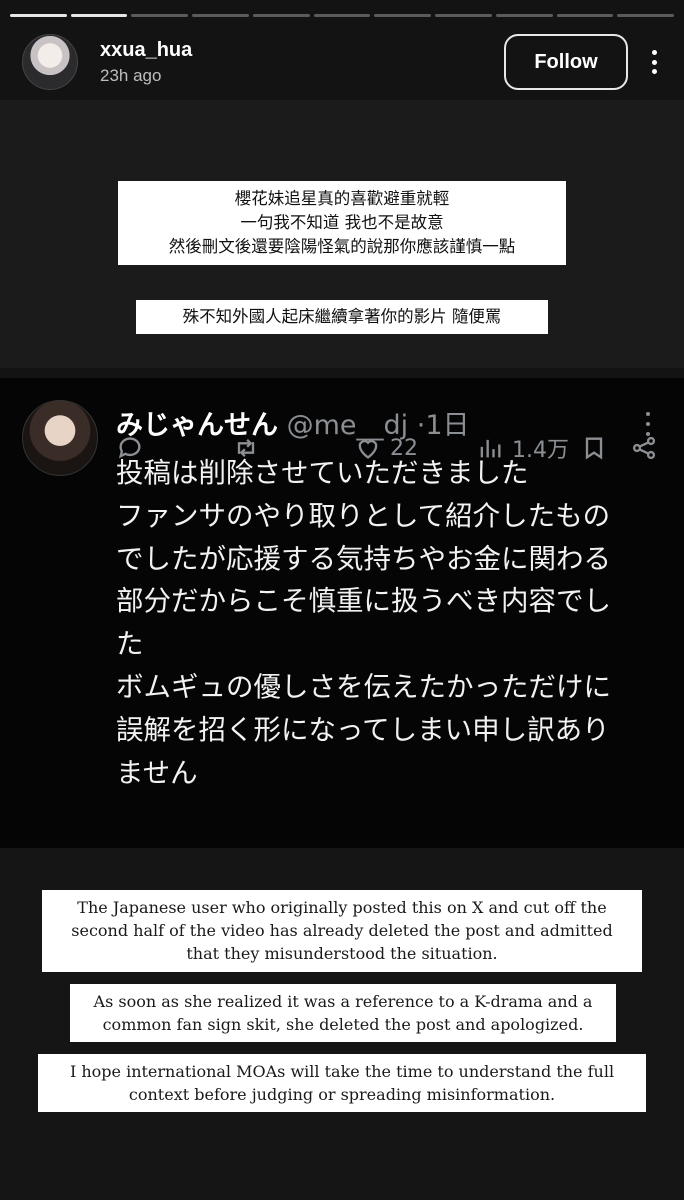 This screenshot has height=1200, width=684. I want to click on share-icon, so click(644, 448).